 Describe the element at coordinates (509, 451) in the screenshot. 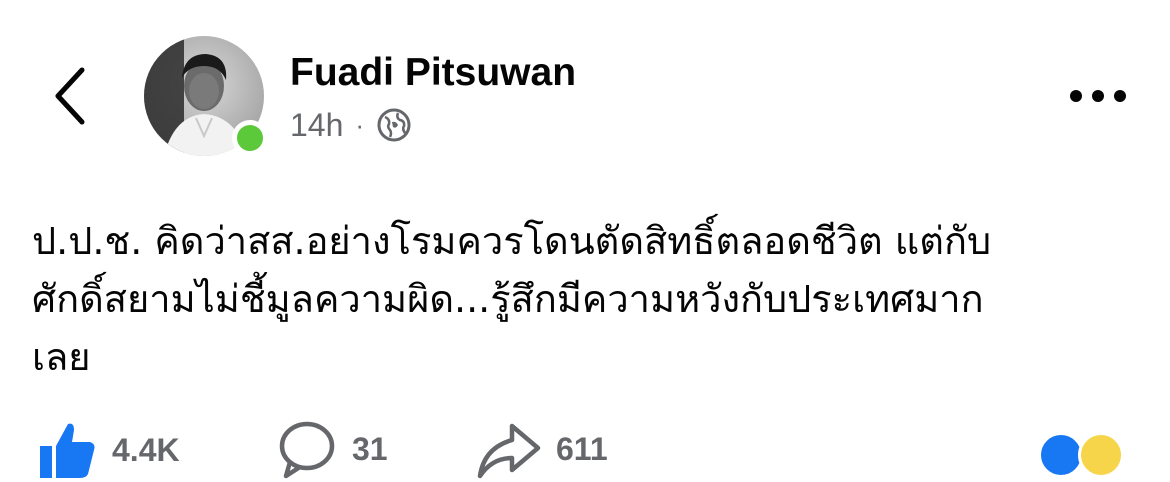

I see `share-icon` at that location.